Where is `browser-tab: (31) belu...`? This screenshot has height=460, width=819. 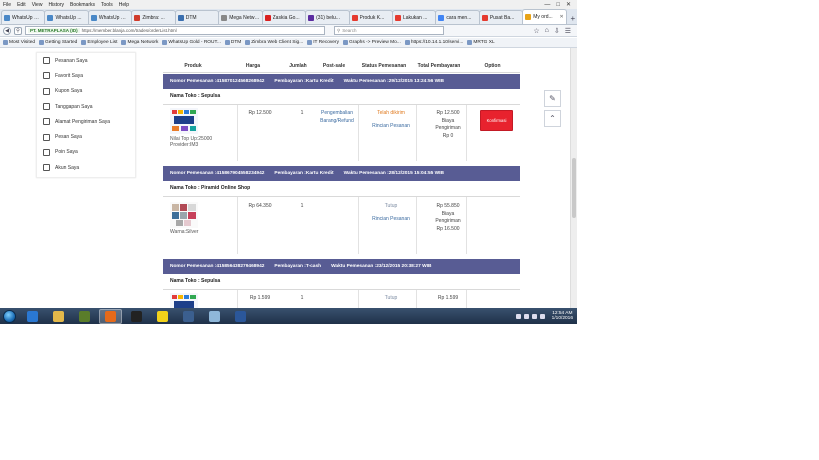
browser-tab: (31) belu... is located at coordinates (327, 17).